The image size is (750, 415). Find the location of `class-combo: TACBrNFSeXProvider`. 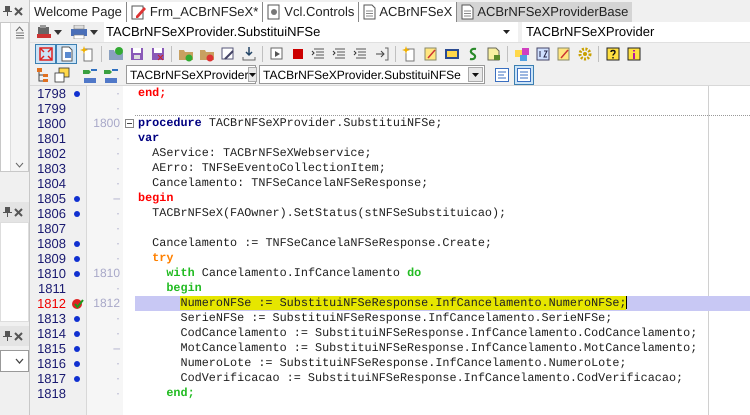

class-combo: TACBrNFSeXProvider is located at coordinates (191, 74).